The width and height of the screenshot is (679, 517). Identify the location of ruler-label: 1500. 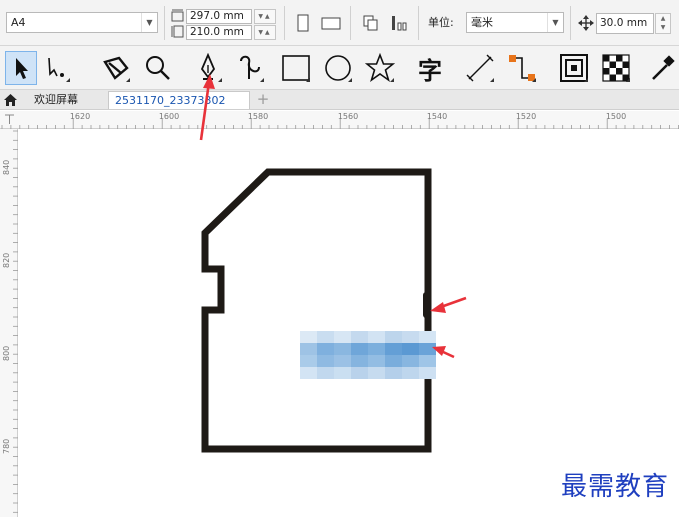
(616, 116).